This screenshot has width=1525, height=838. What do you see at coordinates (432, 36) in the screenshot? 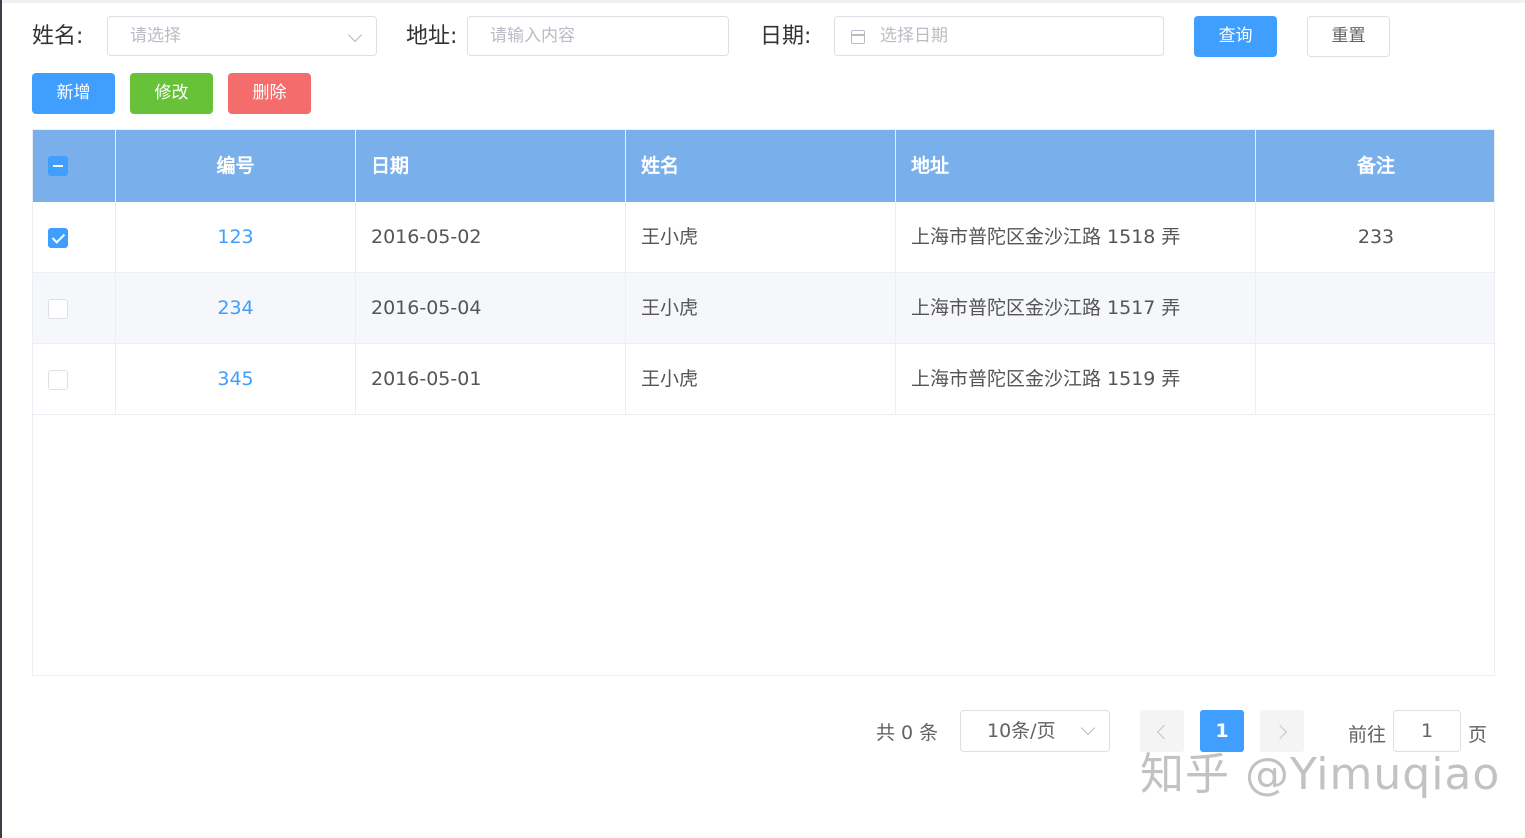
I see `address-label: 地址:` at bounding box center [432, 36].